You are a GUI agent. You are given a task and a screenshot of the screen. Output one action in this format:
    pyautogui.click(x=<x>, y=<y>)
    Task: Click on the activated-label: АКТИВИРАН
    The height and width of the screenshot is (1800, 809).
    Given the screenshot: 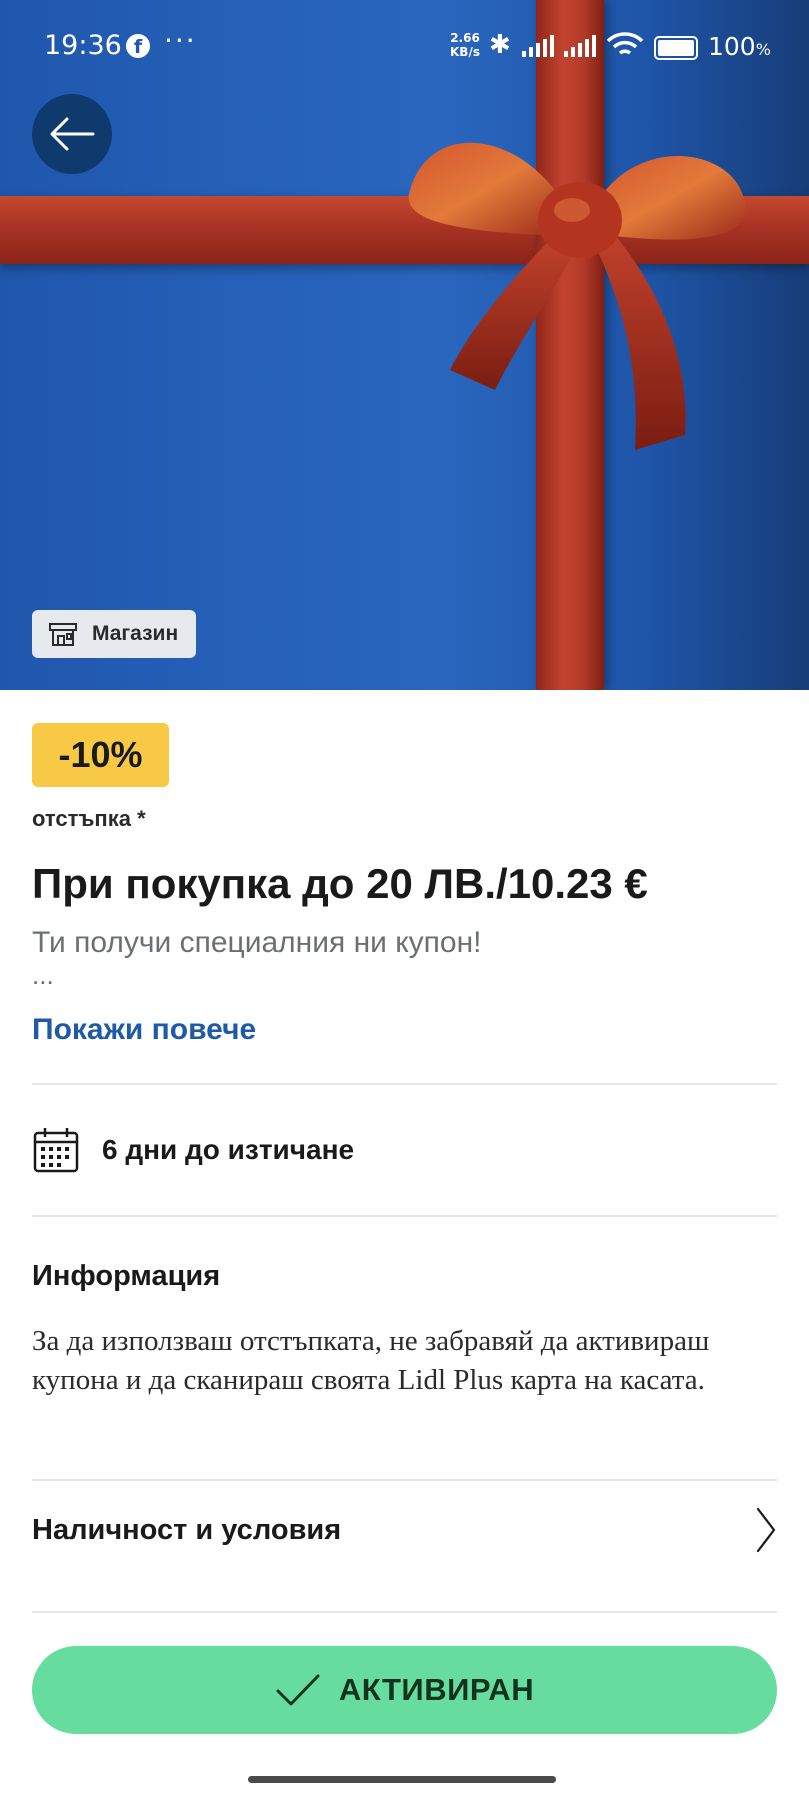 What is the action you would take?
    pyautogui.click(x=436, y=1689)
    